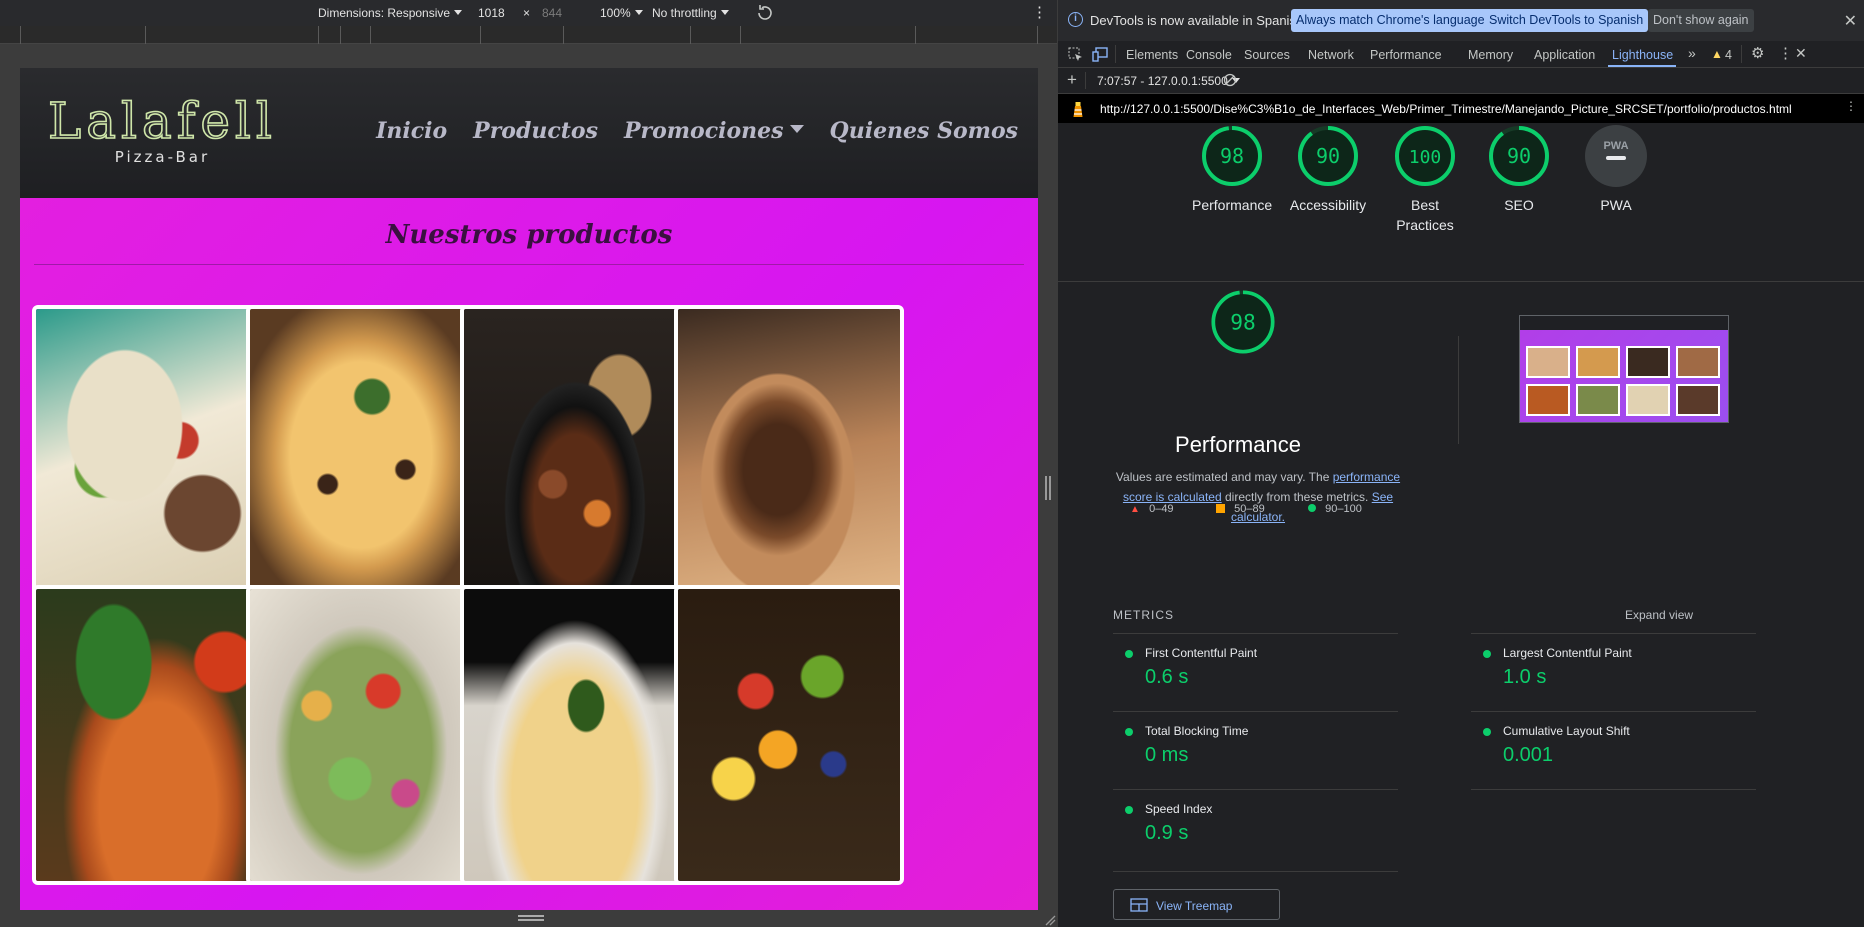  I want to click on product-card-tacos, so click(147, 455).